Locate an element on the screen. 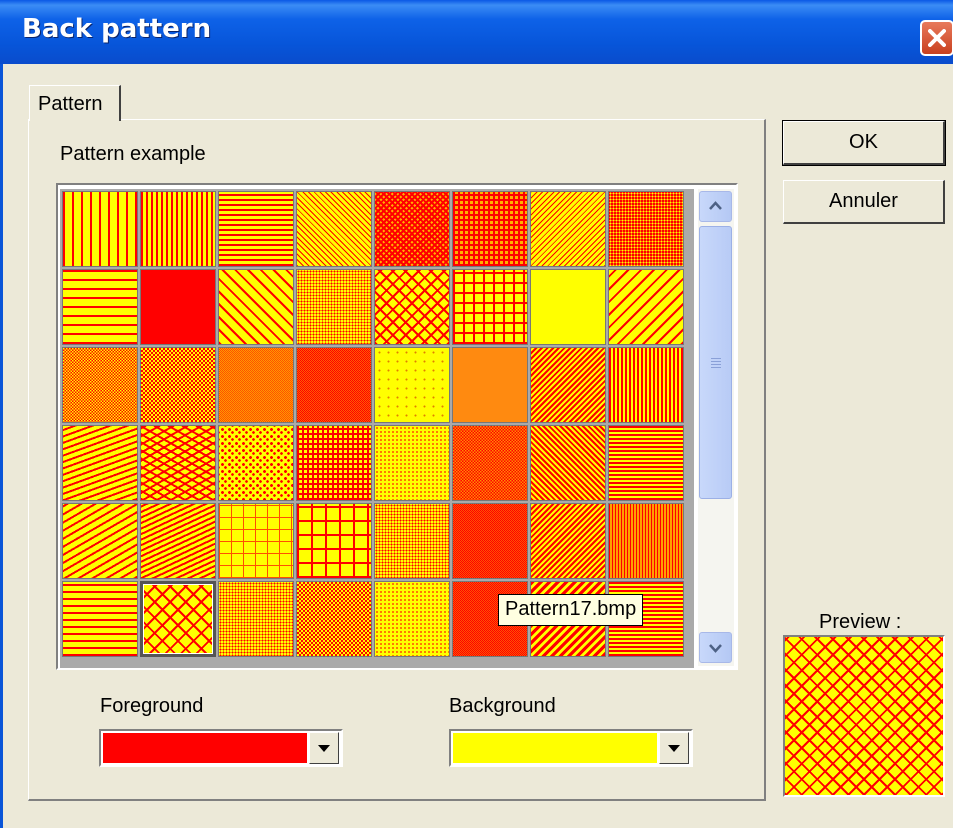  scroll-up-button is located at coordinates (715, 206).